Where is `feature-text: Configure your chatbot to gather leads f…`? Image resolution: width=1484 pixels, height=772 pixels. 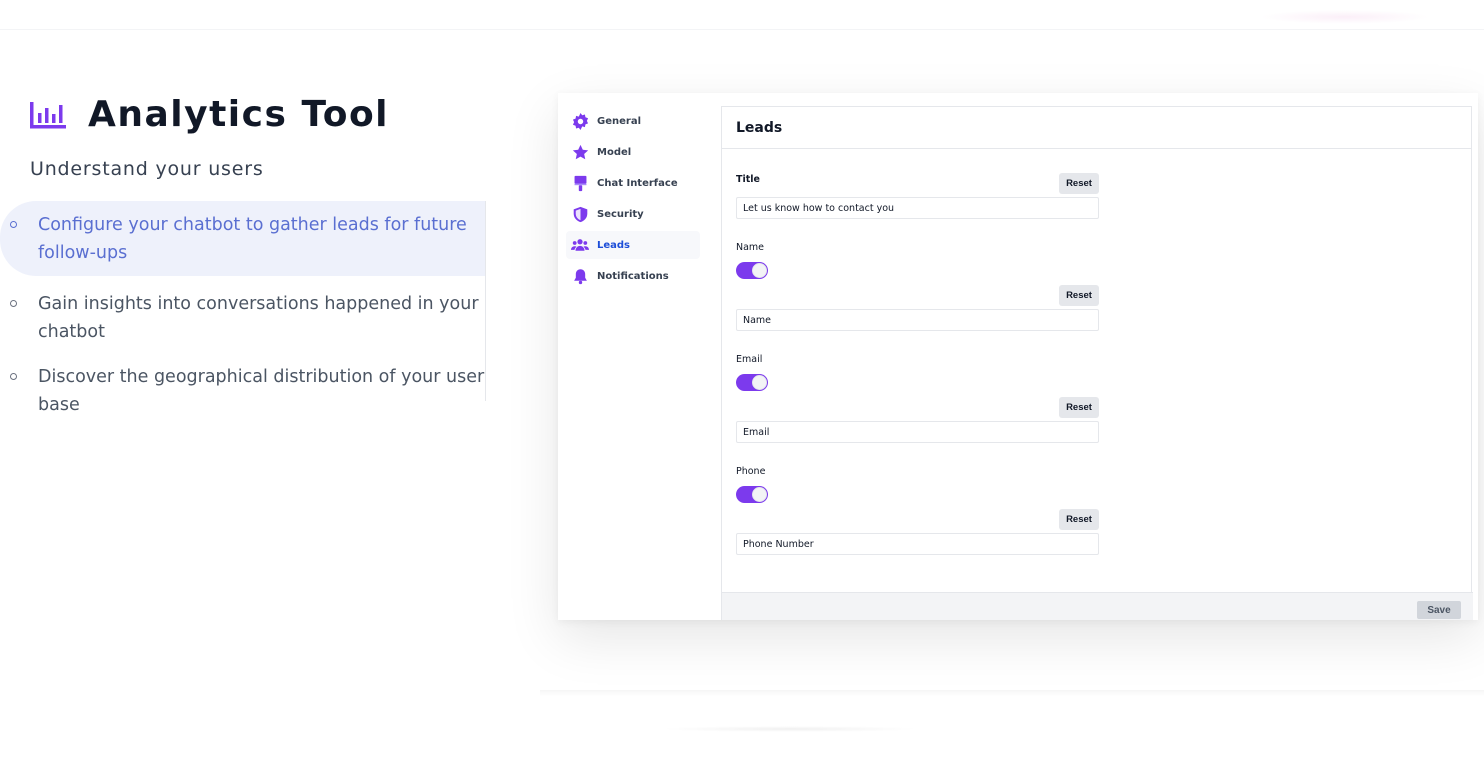 feature-text: Configure your chatbot to gather leads f… is located at coordinates (252, 239).